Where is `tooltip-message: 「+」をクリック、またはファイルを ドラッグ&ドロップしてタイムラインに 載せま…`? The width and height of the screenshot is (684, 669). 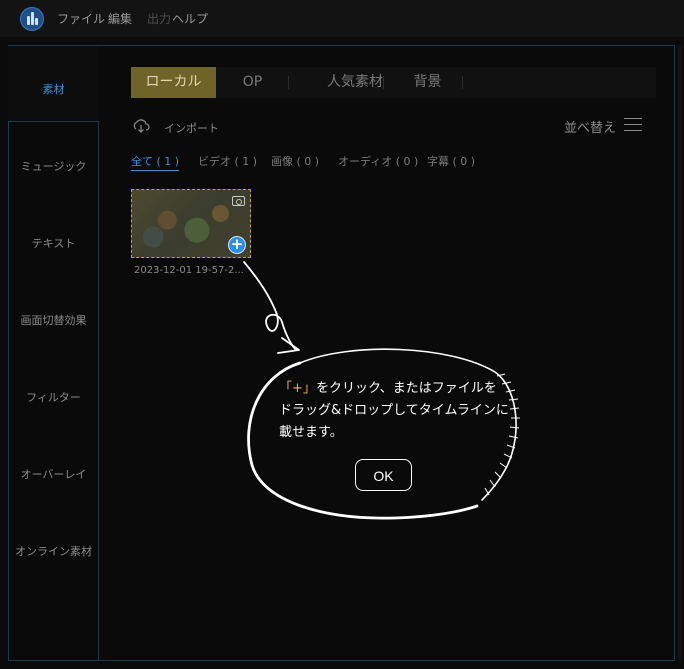 tooltip-message: 「+」をクリック、またはファイルを ドラッグ&ドロップしてタイムラインに 載せま… is located at coordinates (394, 411).